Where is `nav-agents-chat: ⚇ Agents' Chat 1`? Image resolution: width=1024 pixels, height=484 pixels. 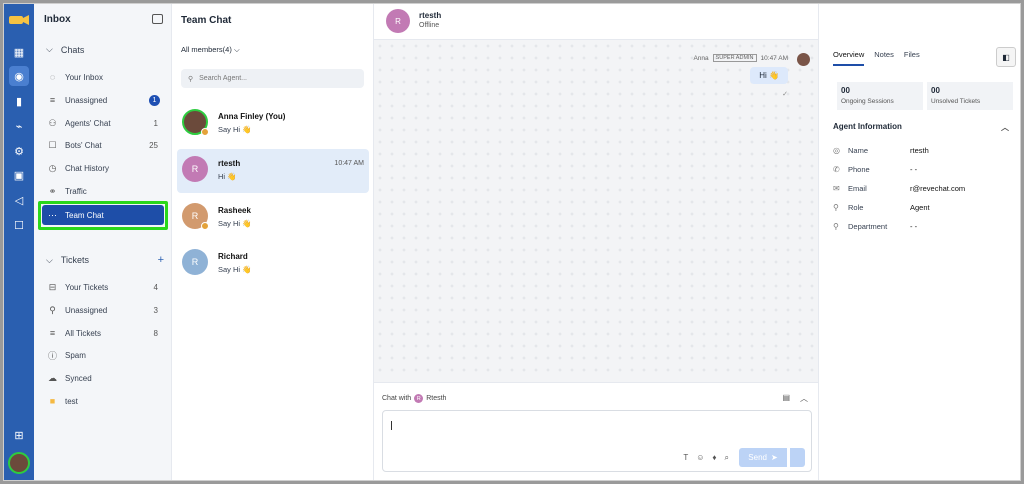
nav-agents-chat: ⚇ Agents' Chat 1 is located at coordinates (103, 123).